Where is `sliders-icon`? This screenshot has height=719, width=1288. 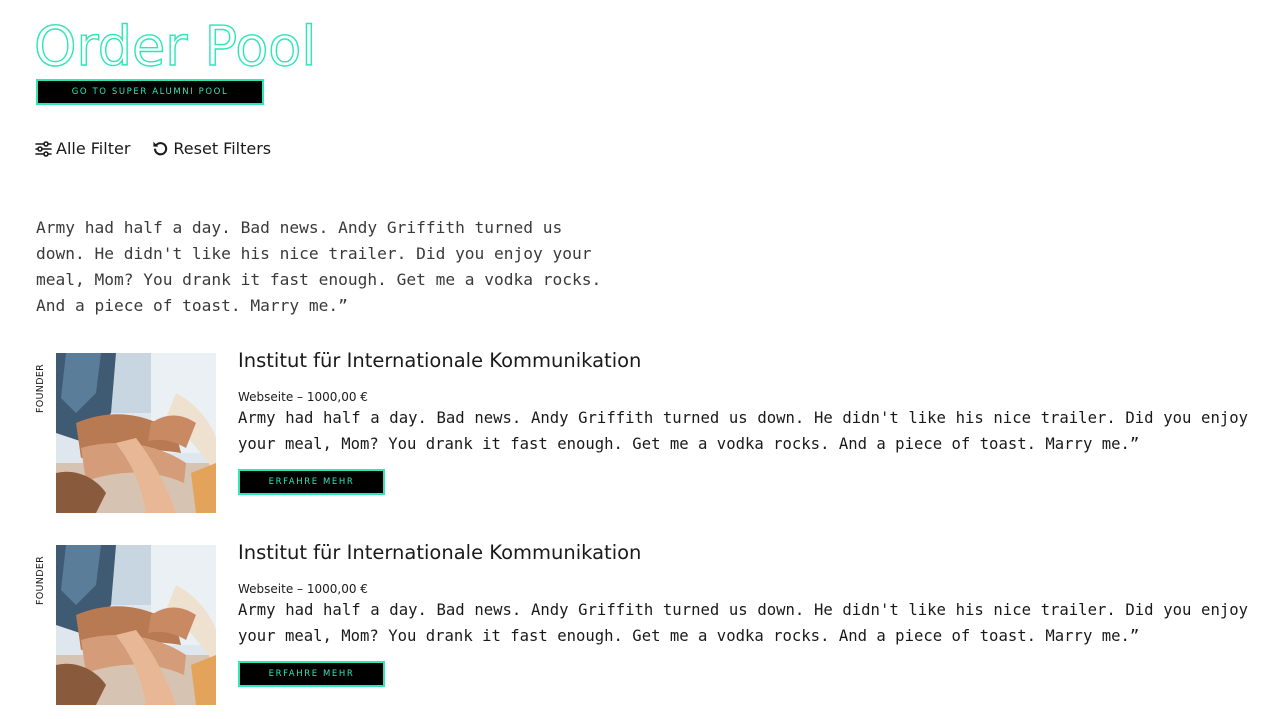
sliders-icon is located at coordinates (43, 148).